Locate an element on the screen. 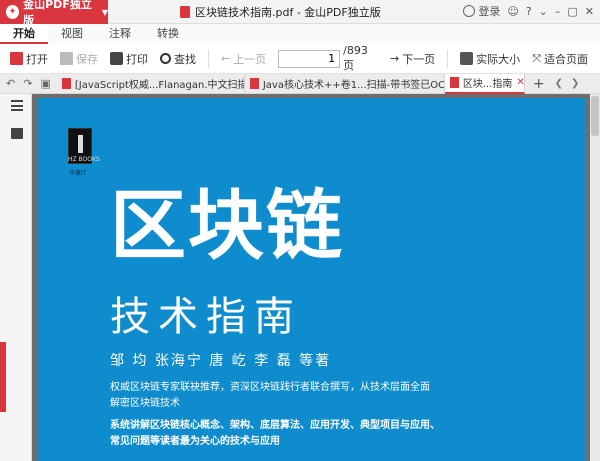 This screenshot has height=461, width=600. open-label: 打开 is located at coordinates (37, 59).